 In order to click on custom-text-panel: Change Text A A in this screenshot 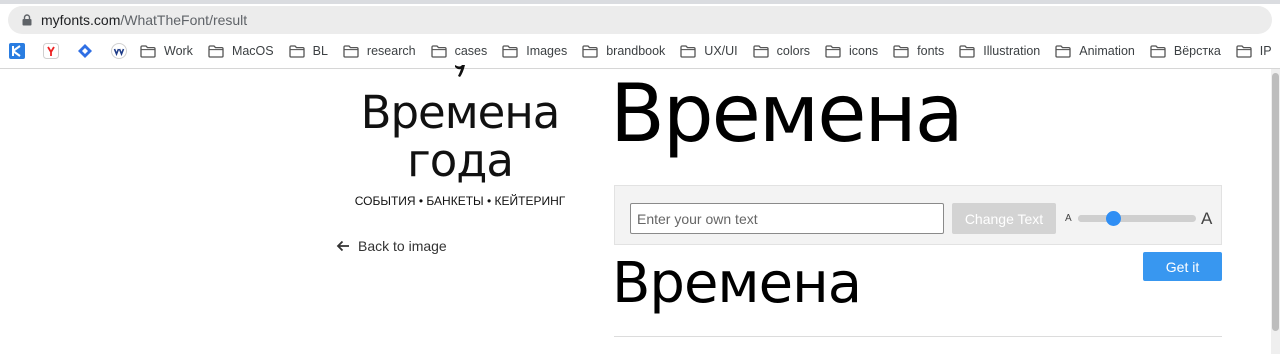, I will do `click(918, 215)`.